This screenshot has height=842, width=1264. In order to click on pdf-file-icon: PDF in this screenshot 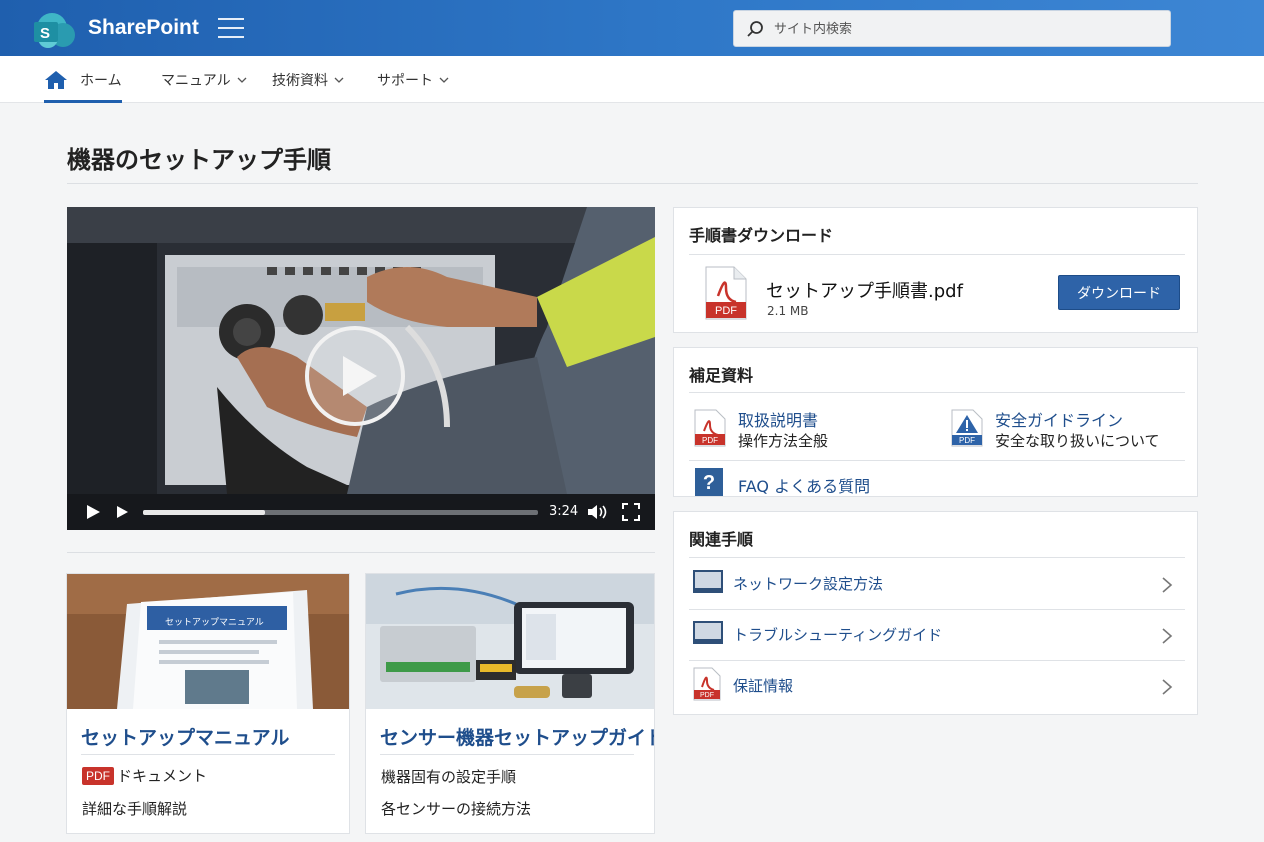, I will do `click(726, 293)`.